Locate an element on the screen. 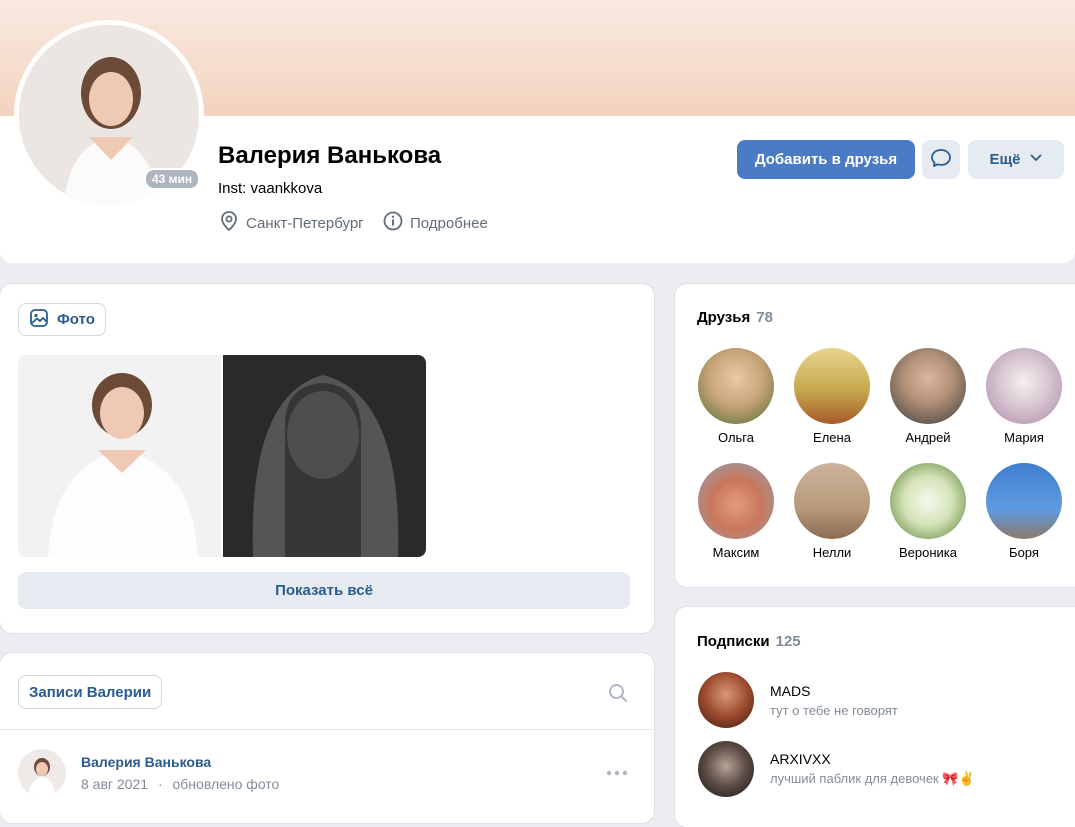  city-label: Санкт-Петербург is located at coordinates (305, 223).